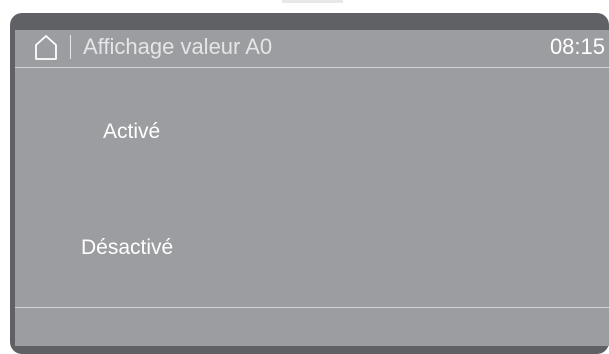 The width and height of the screenshot is (609, 354). I want to click on home-icon, so click(46, 47).